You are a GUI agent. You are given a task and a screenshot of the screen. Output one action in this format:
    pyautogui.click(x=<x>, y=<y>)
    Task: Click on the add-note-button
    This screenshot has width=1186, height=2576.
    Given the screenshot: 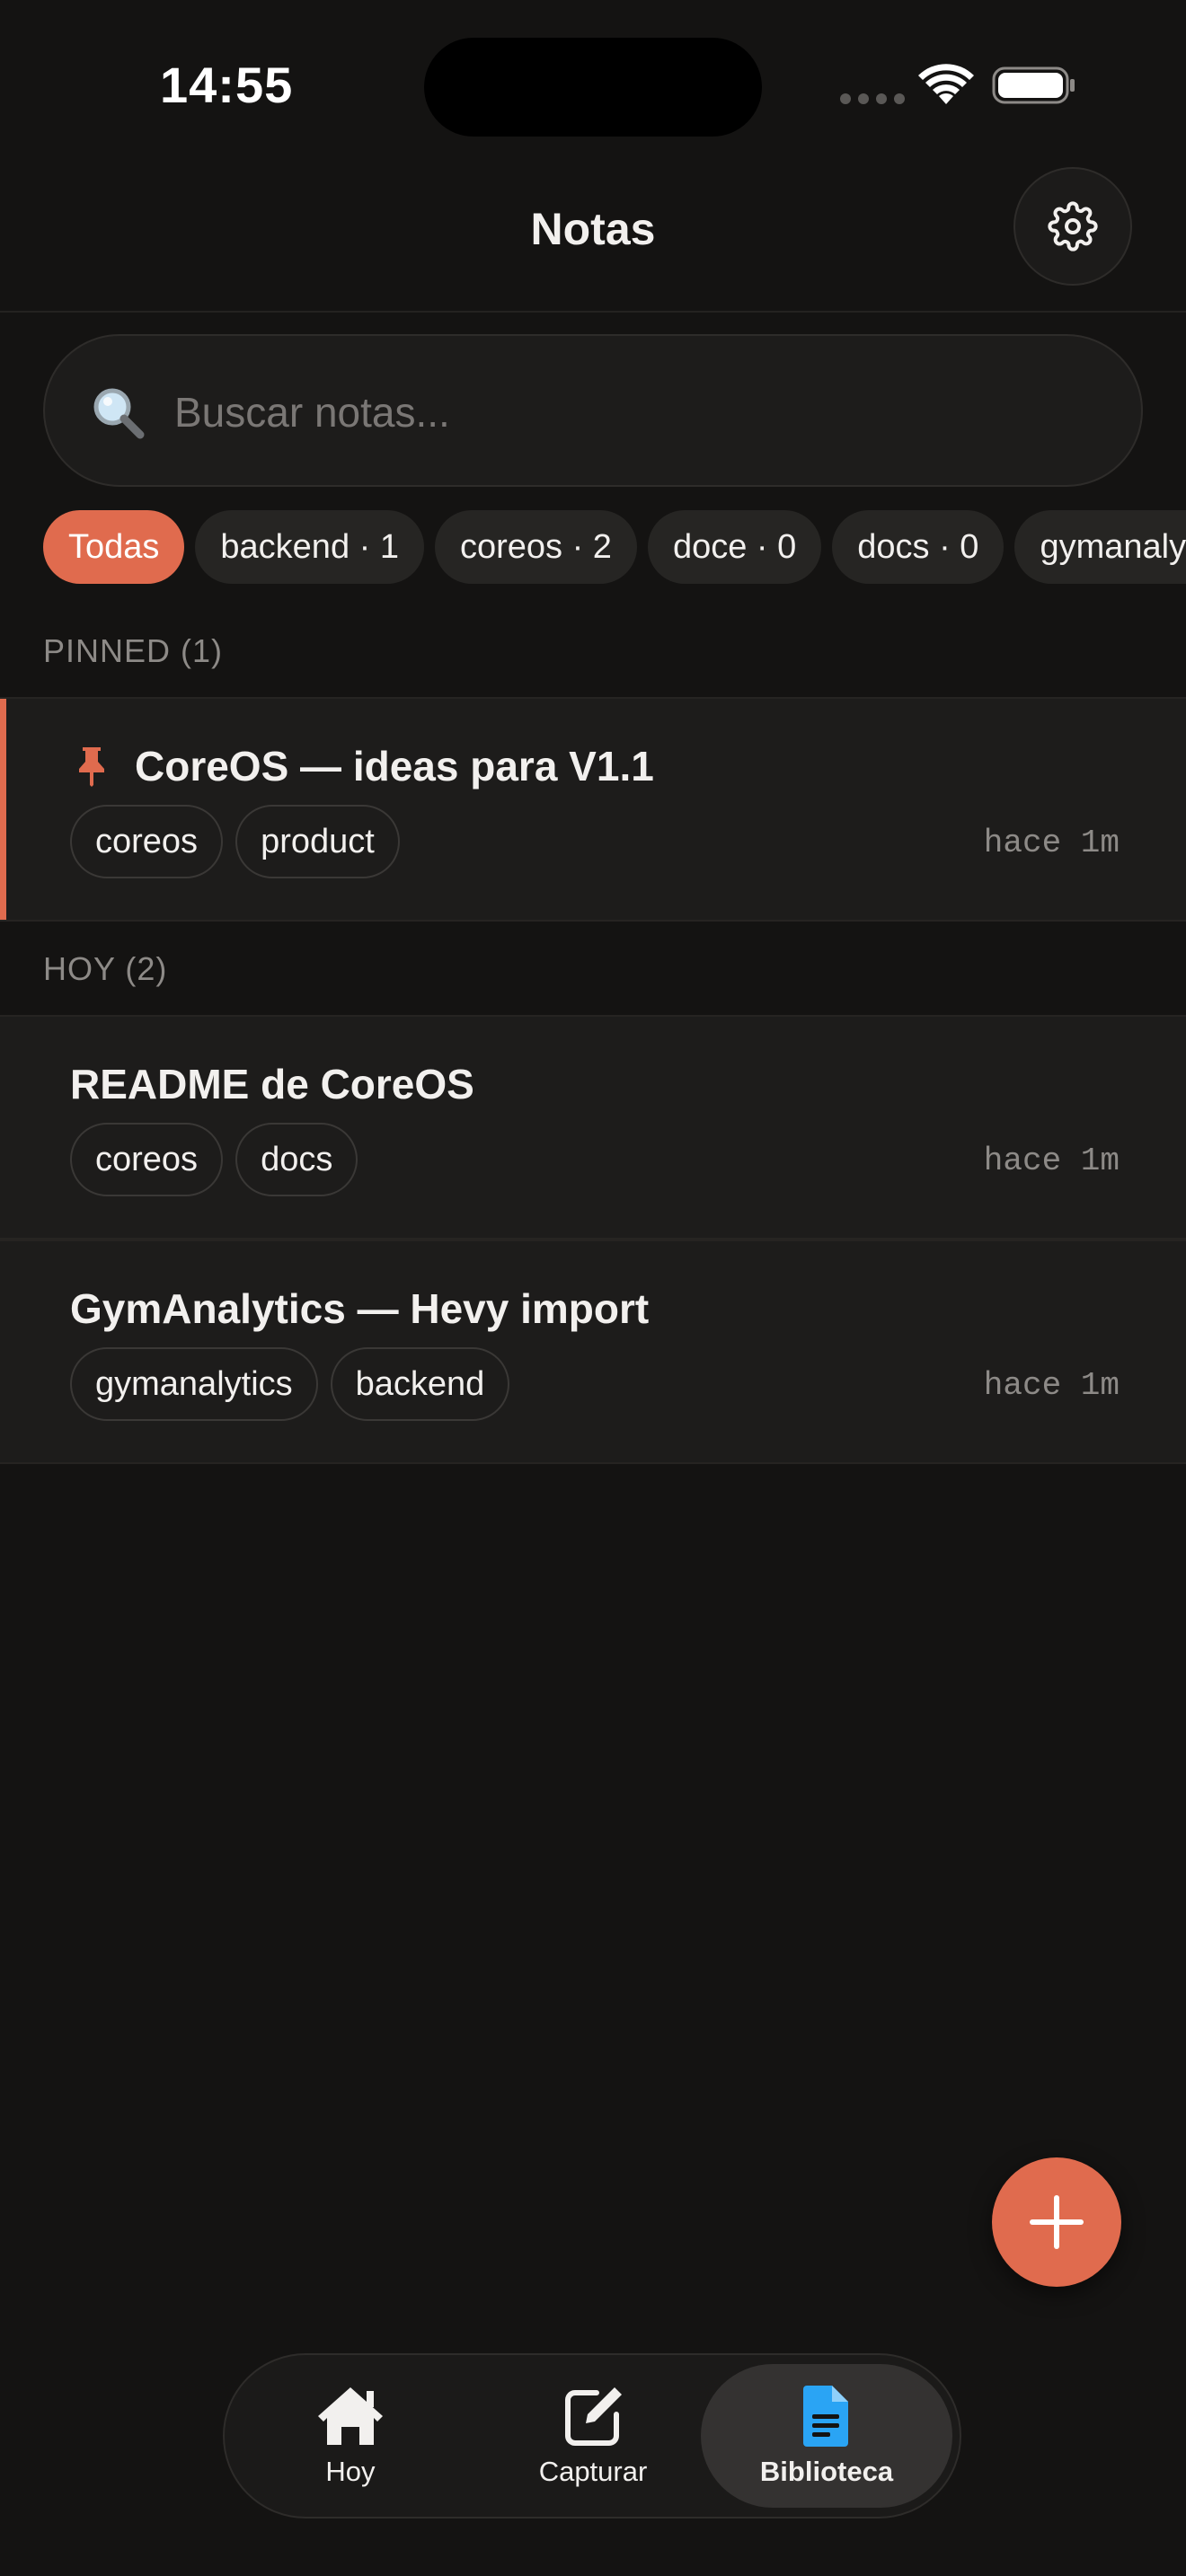 What is the action you would take?
    pyautogui.click(x=1056, y=2222)
    